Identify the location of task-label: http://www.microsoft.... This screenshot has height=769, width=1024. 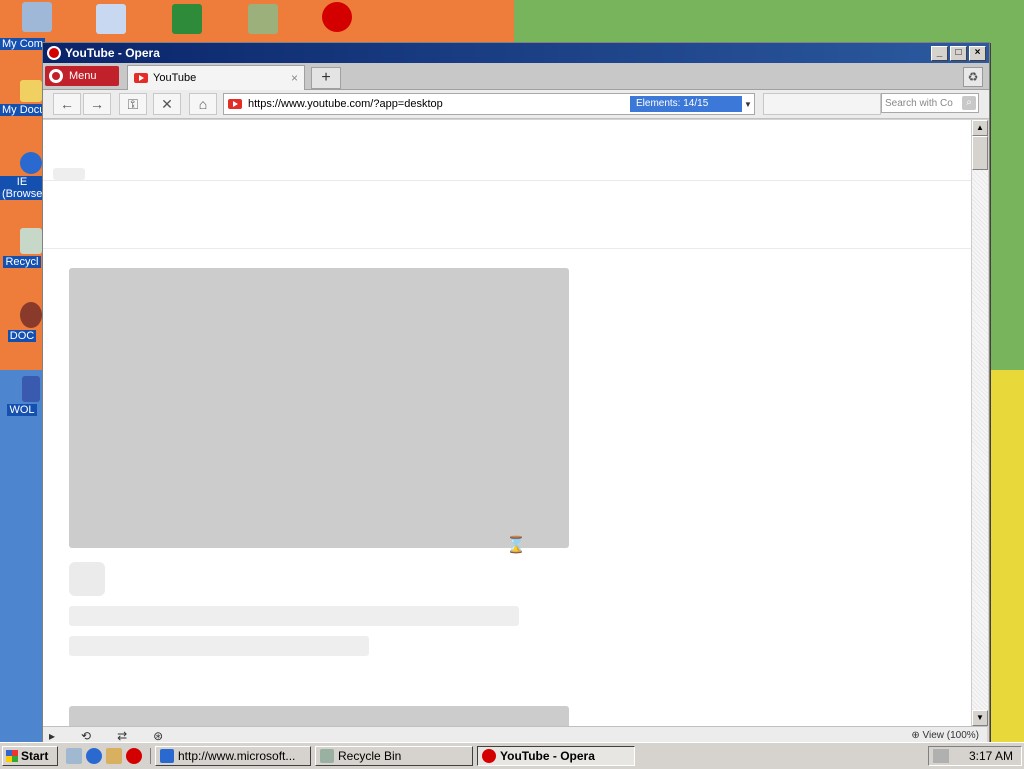
(237, 756).